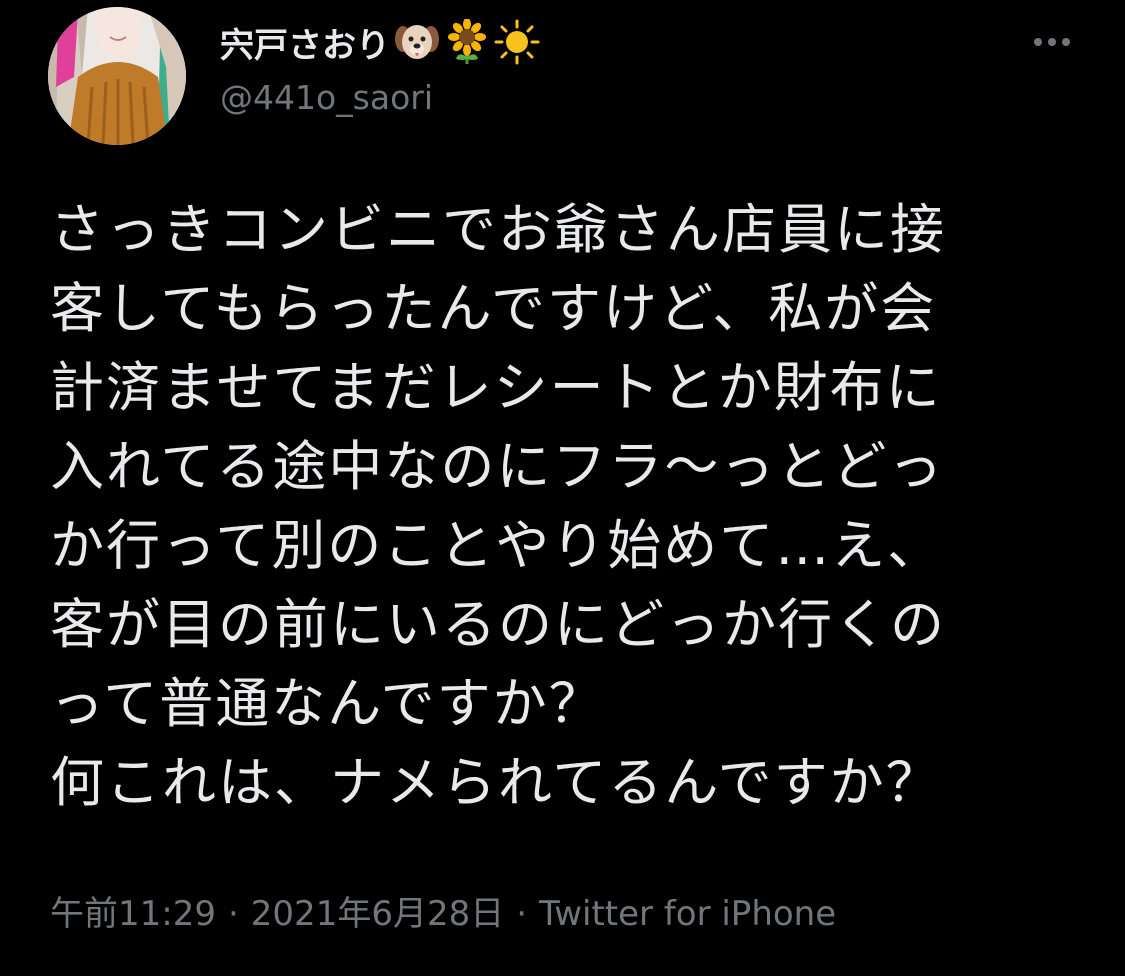 Image resolution: width=1125 pixels, height=976 pixels. I want to click on tweet-text-line: 客が目の前にいるのにどっか行くの, so click(498, 624).